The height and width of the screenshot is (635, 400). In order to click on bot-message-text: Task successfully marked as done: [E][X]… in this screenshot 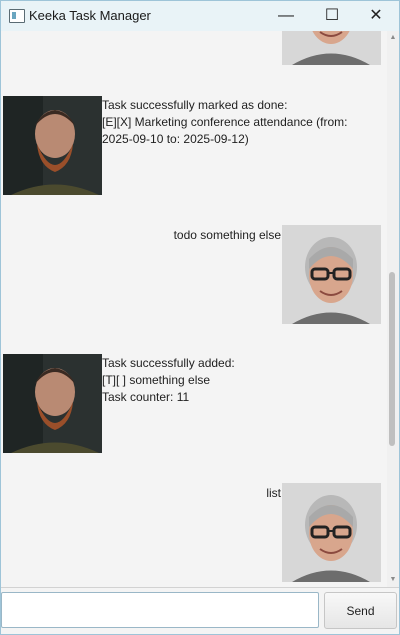, I will do `click(225, 122)`.